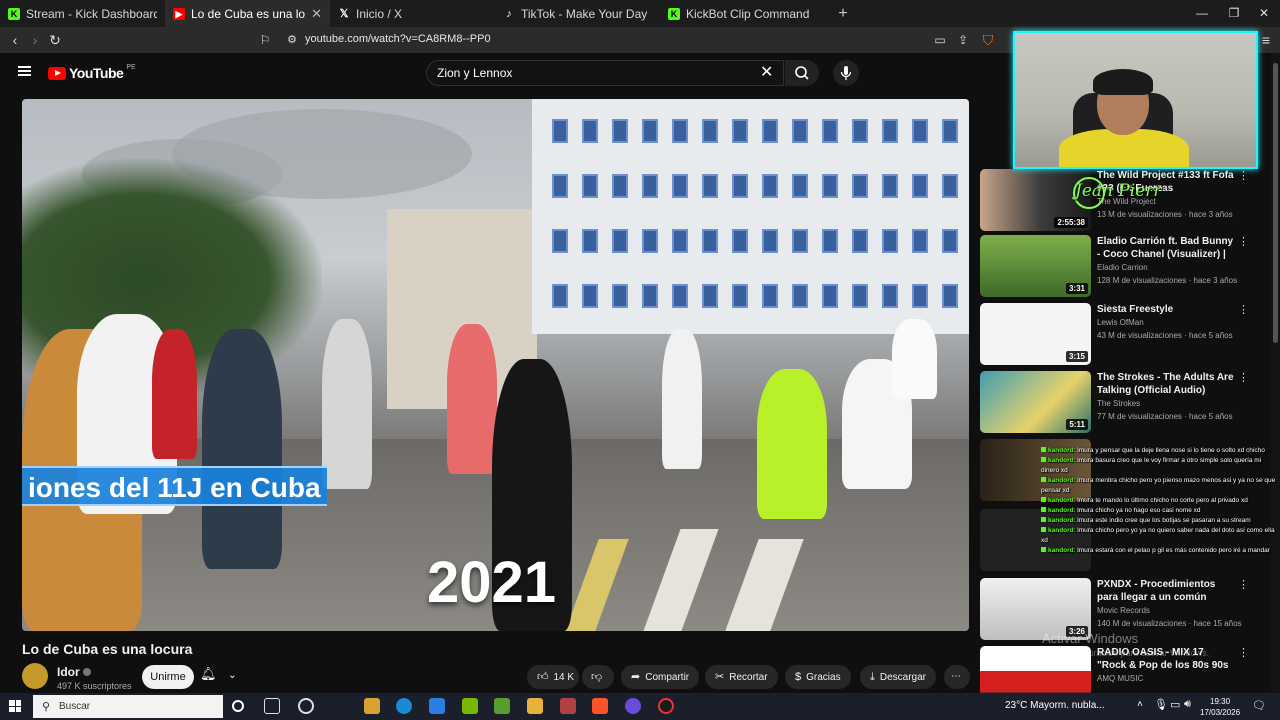 The image size is (1280, 720). Describe the element at coordinates (238, 706) in the screenshot. I see `cortana-icon` at that location.